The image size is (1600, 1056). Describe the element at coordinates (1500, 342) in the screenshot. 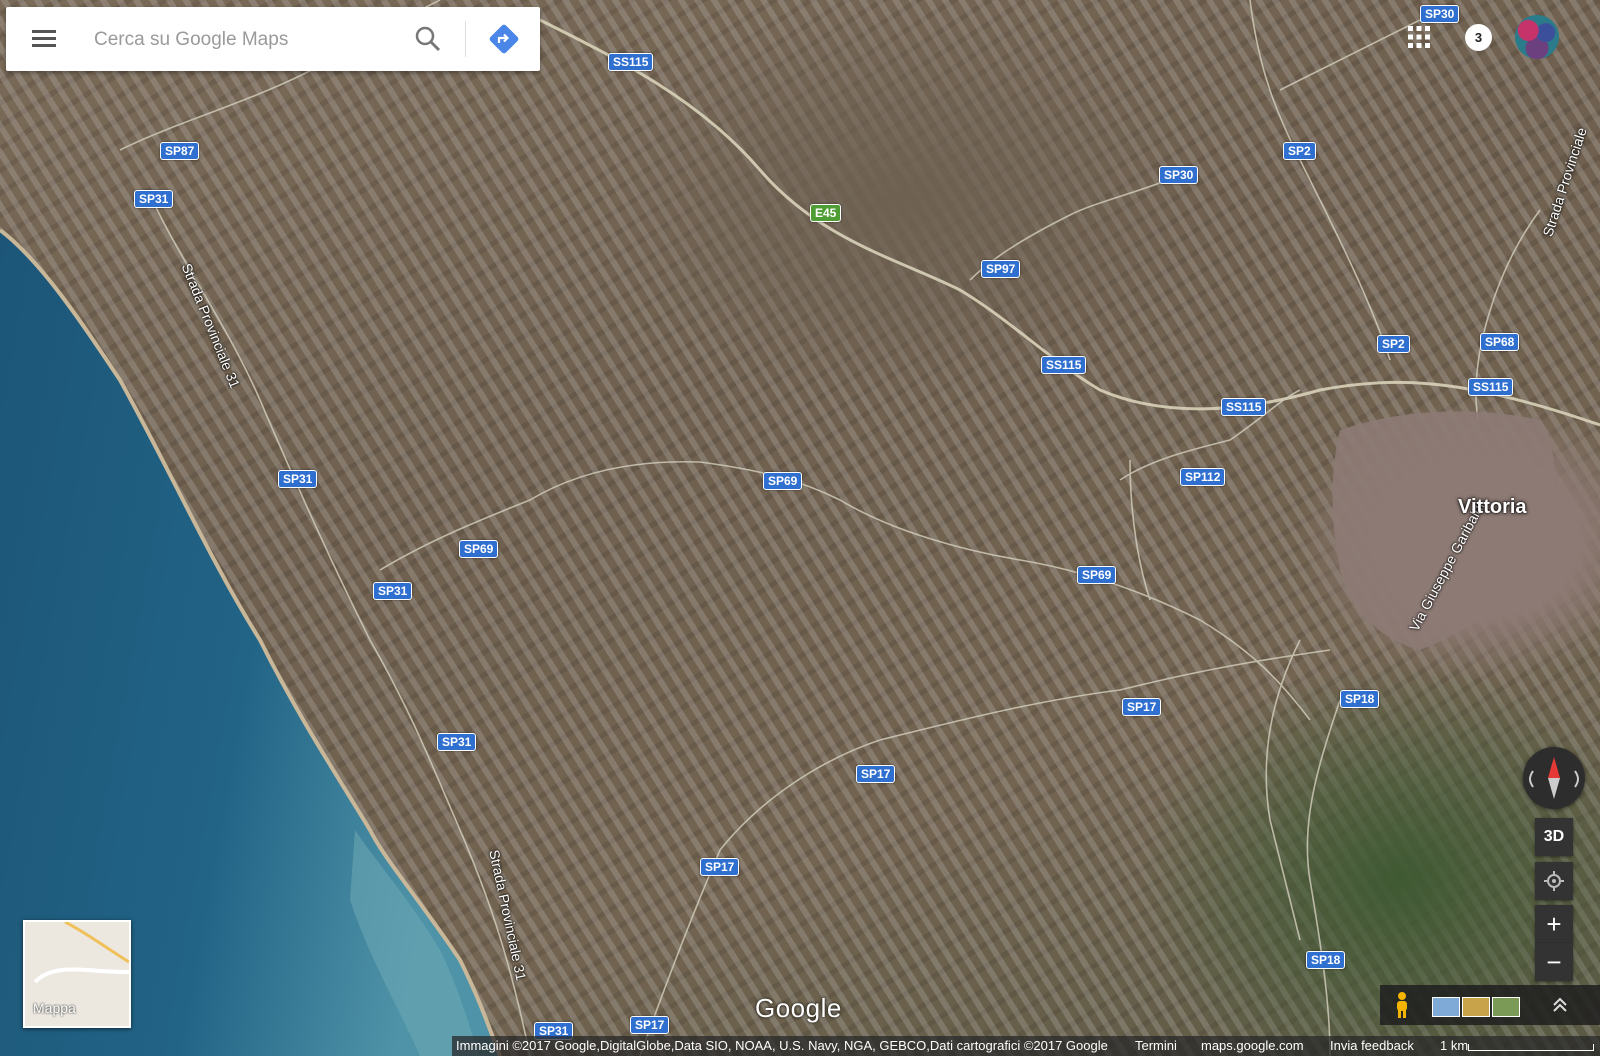

I see `road-shield: SP68` at that location.